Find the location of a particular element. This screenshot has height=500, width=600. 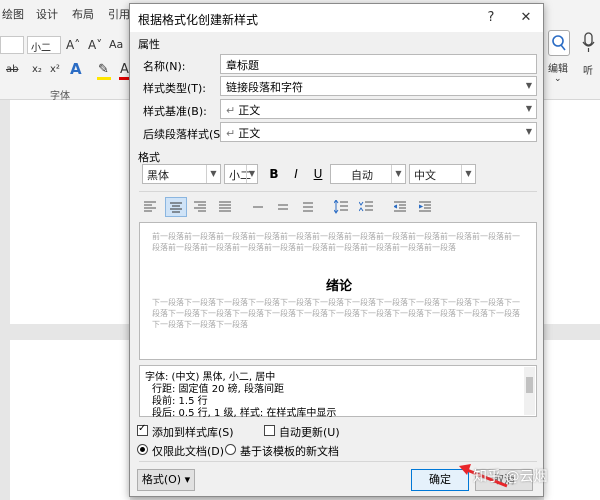

align-center-button is located at coordinates (176, 207).